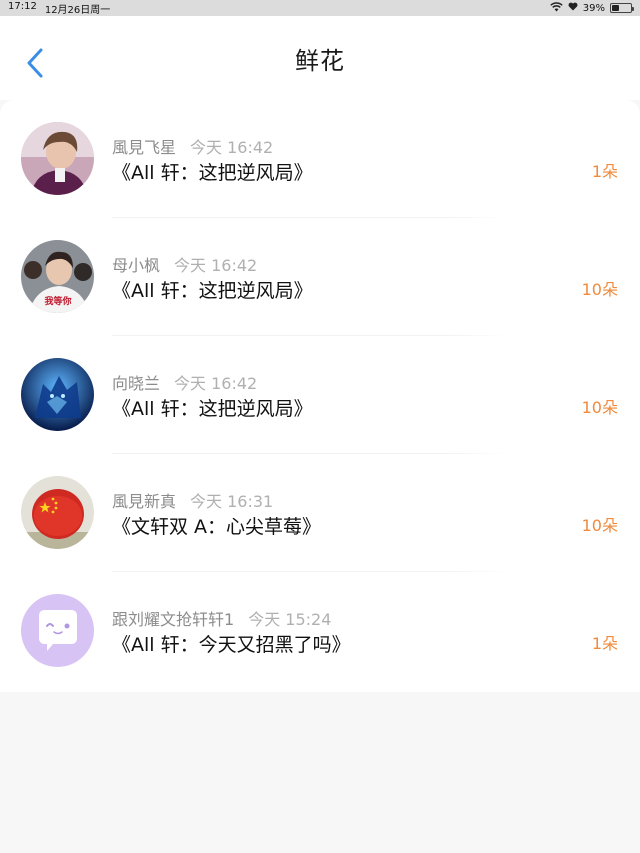 The width and height of the screenshot is (640, 853). I want to click on chevron-left-icon, so click(35, 63).